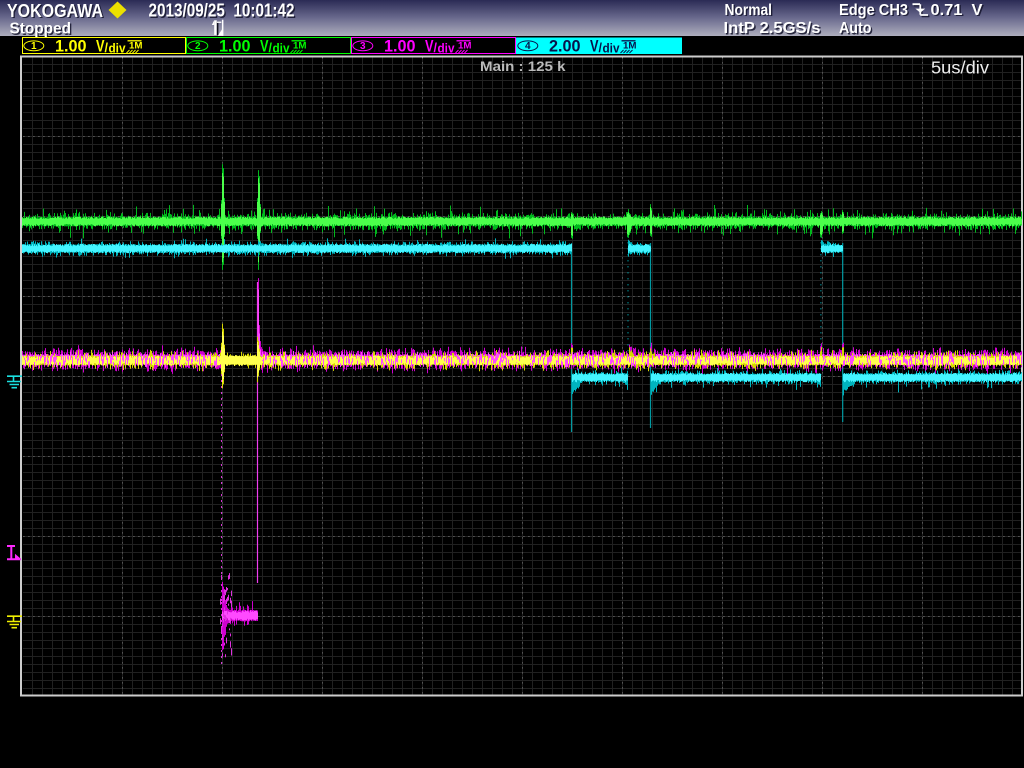 Image resolution: width=1024 pixels, height=768 pixels. I want to click on svg-text: 2013/09/25 10:01:42, so click(222, 11).